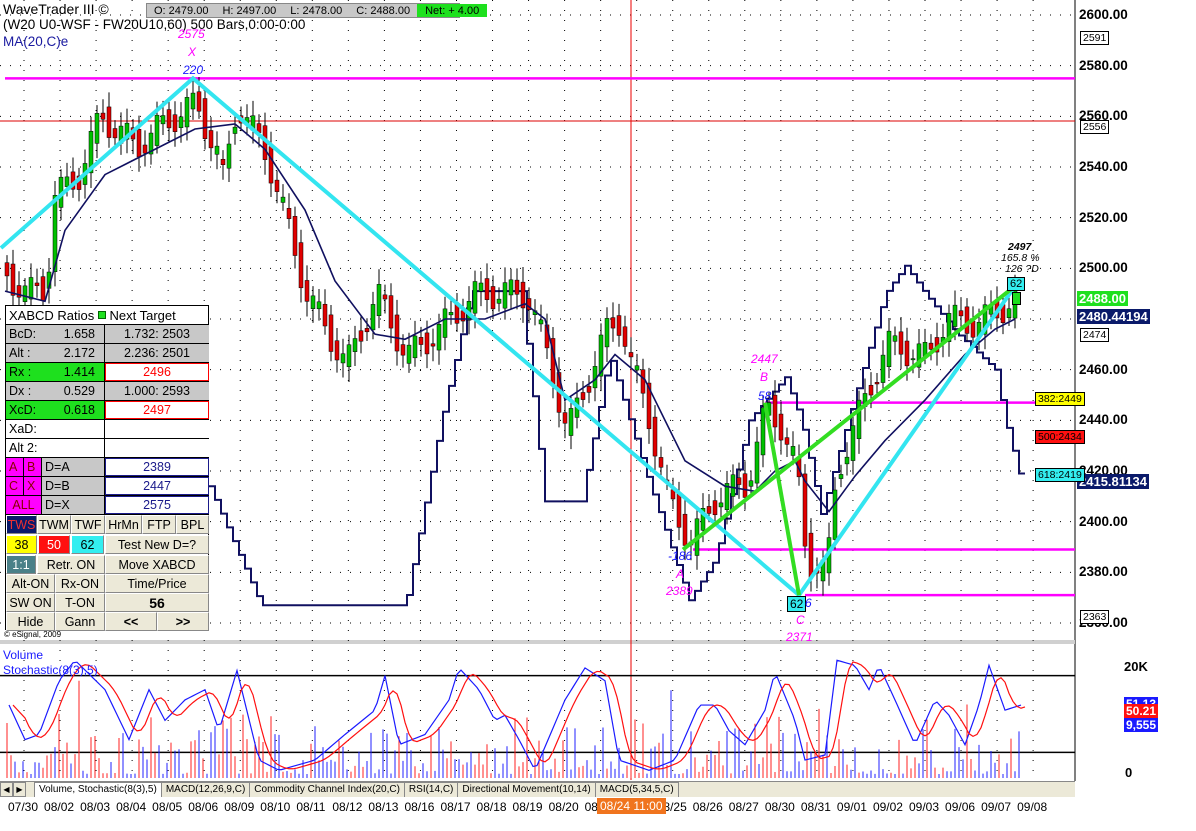 The image size is (1196, 831). What do you see at coordinates (383, 10) in the screenshot?
I see `close-value: C: 2488.00` at bounding box center [383, 10].